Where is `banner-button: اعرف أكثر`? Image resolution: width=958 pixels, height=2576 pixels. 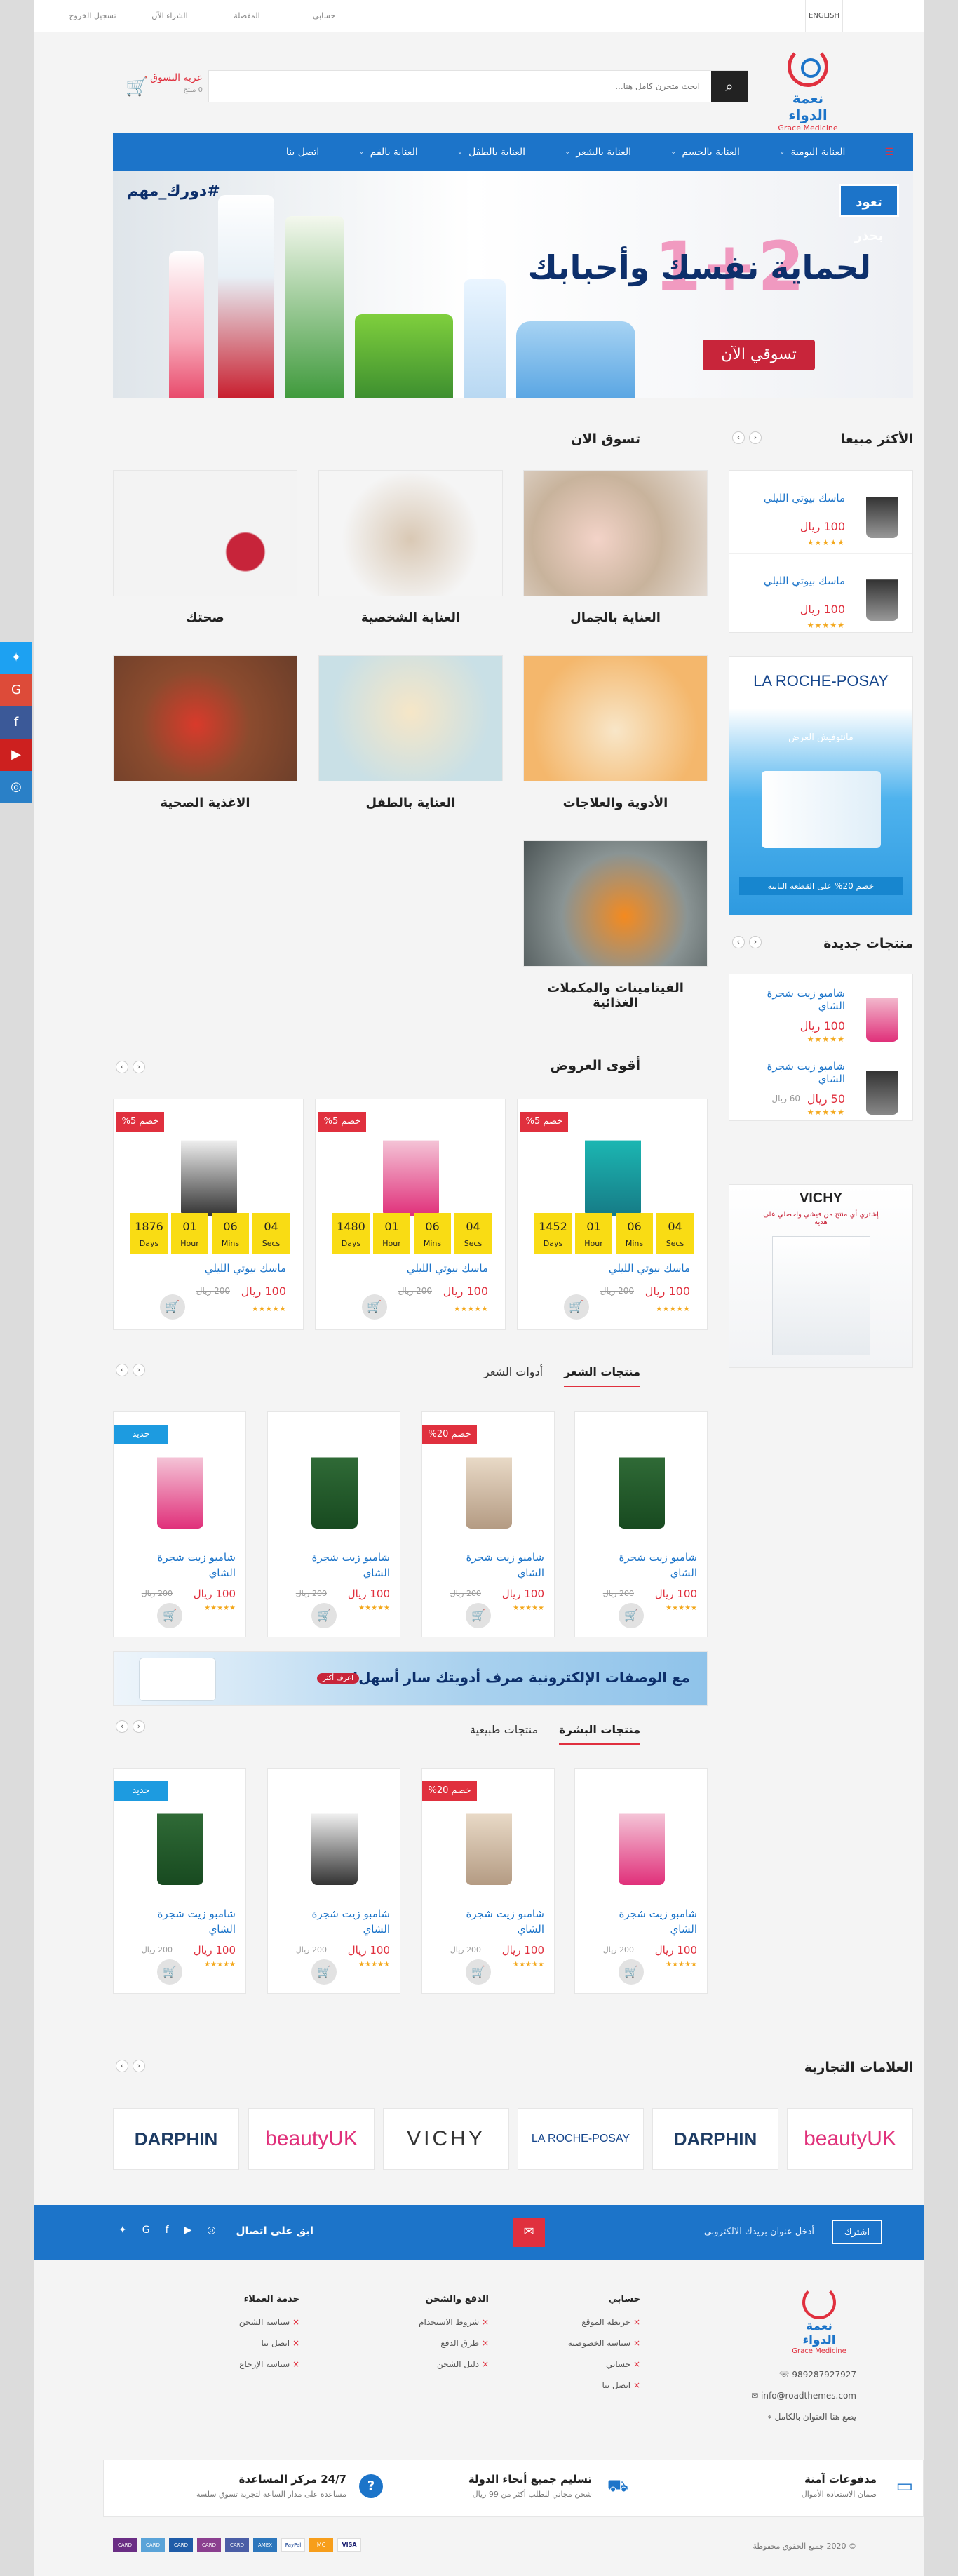
banner-button: اعرف أكثر is located at coordinates (338, 1678).